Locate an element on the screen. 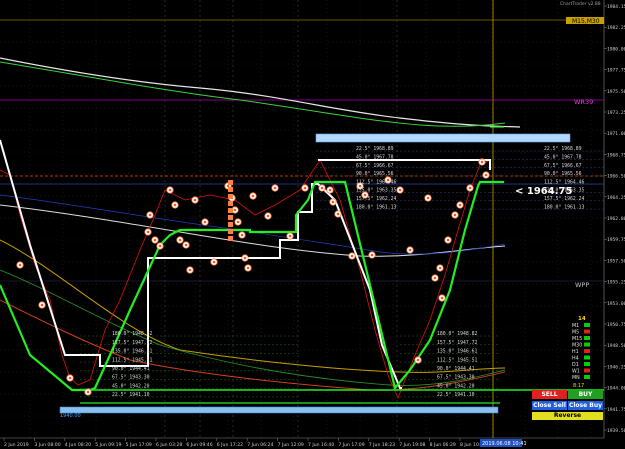 The image size is (625, 449). fib-label-bottom-left: 22.5° 1941.10 is located at coordinates (131, 395).